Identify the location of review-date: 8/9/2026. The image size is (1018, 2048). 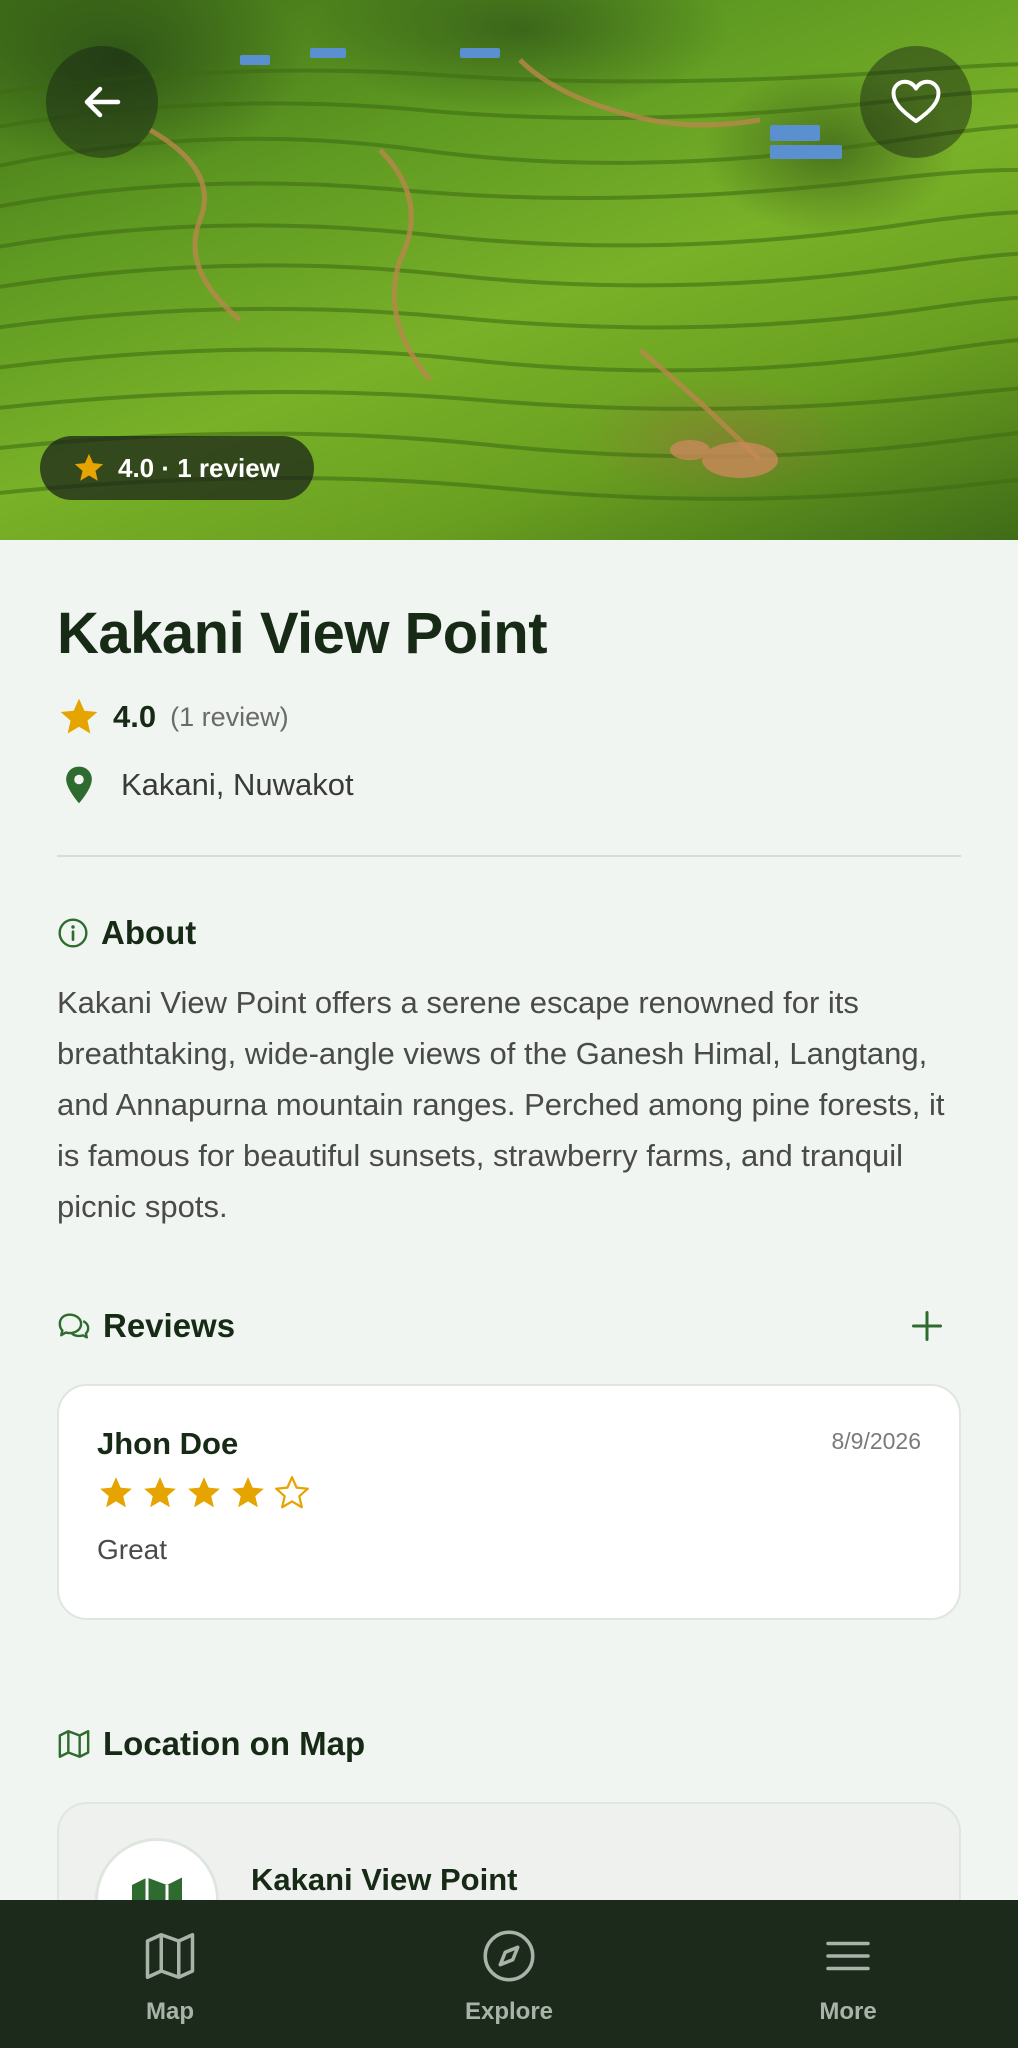
(876, 1441).